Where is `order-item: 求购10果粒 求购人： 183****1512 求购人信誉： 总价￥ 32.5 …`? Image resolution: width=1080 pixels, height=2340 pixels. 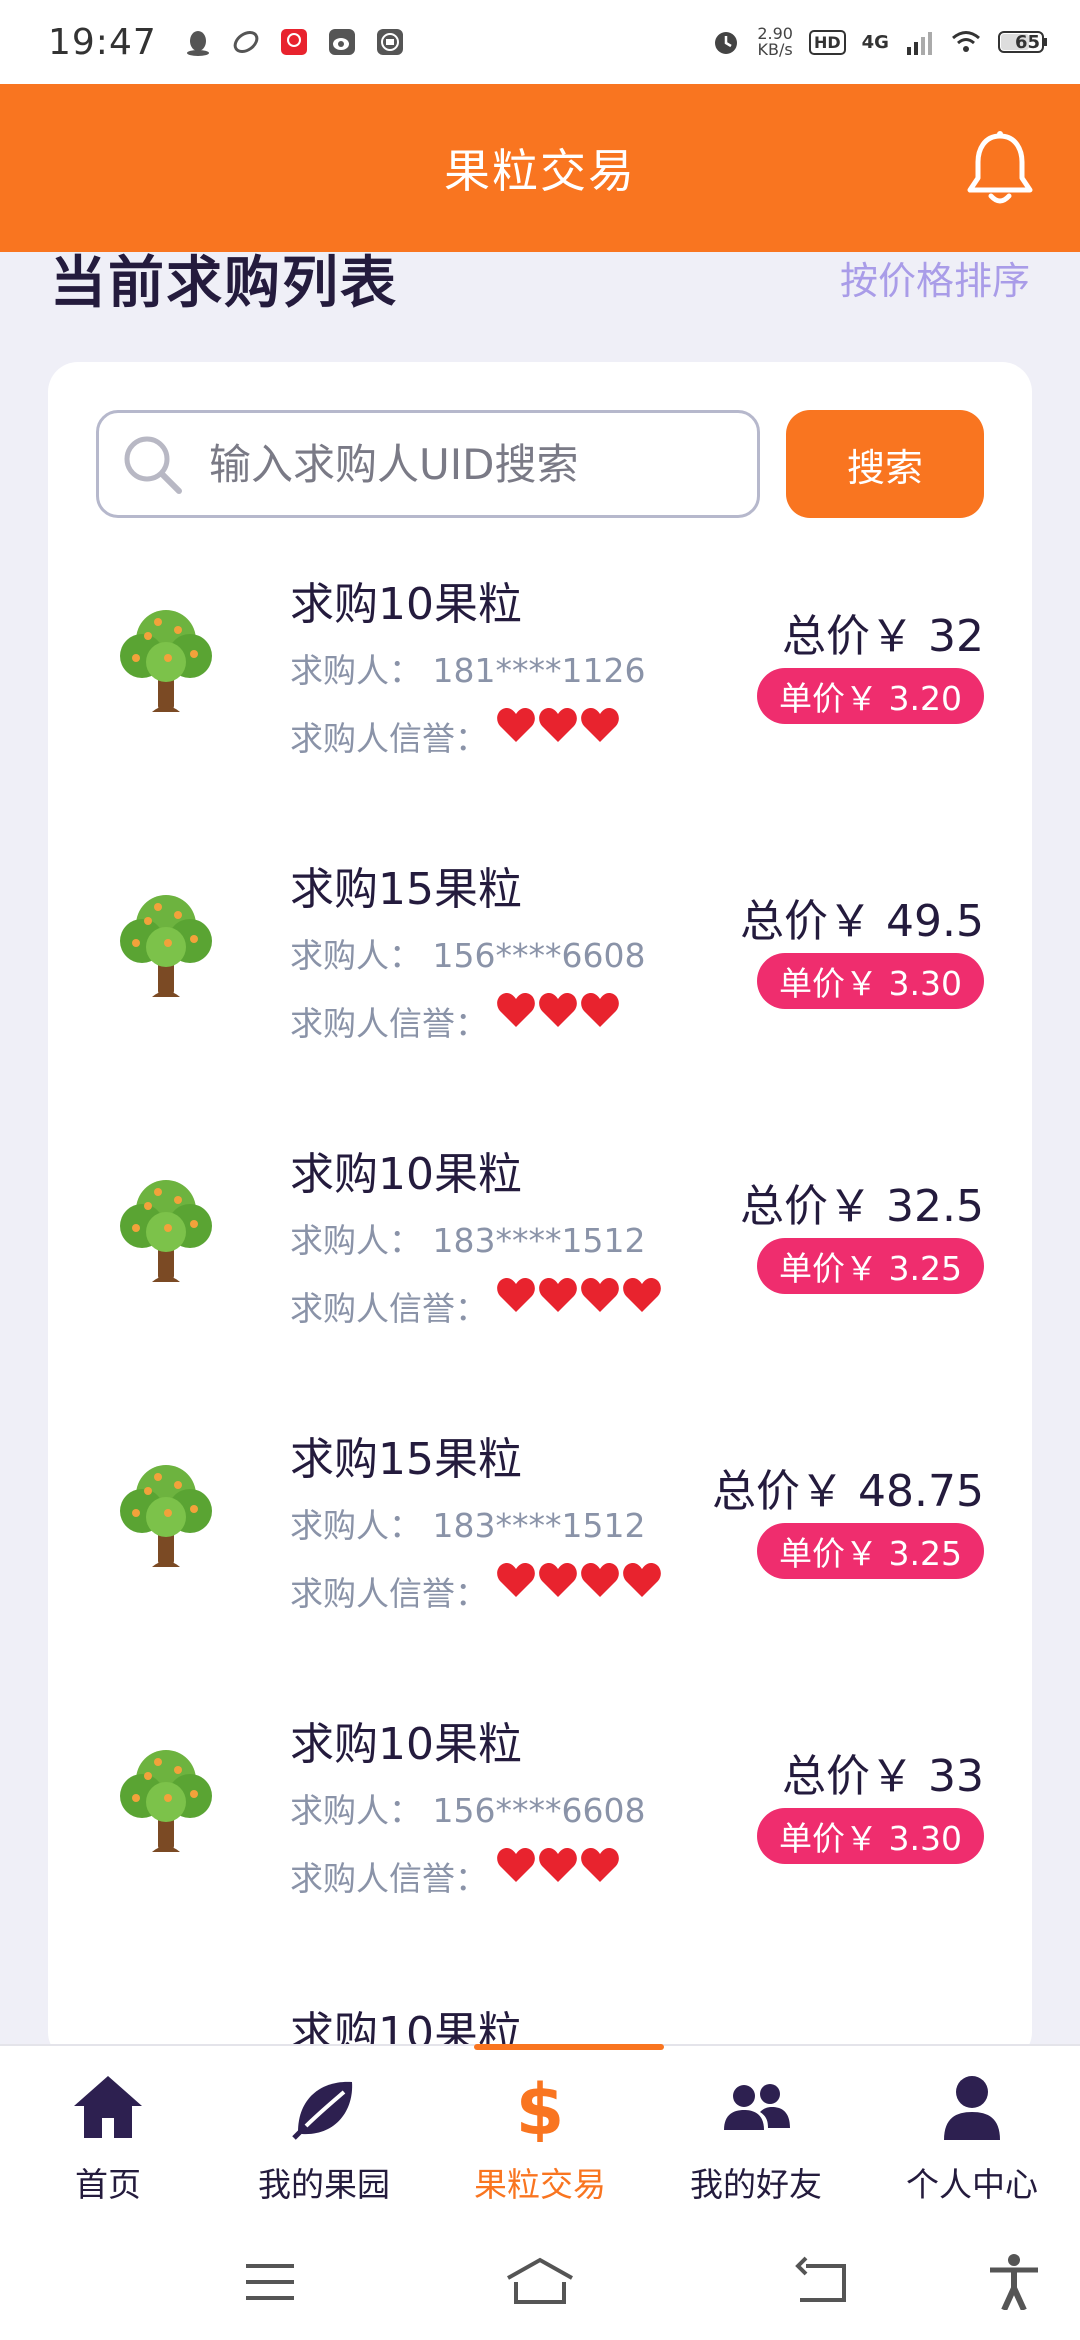 order-item: 求购10果粒 求购人： 183****1512 求购人信誉： 总价￥ 32.5 … is located at coordinates (540, 1264).